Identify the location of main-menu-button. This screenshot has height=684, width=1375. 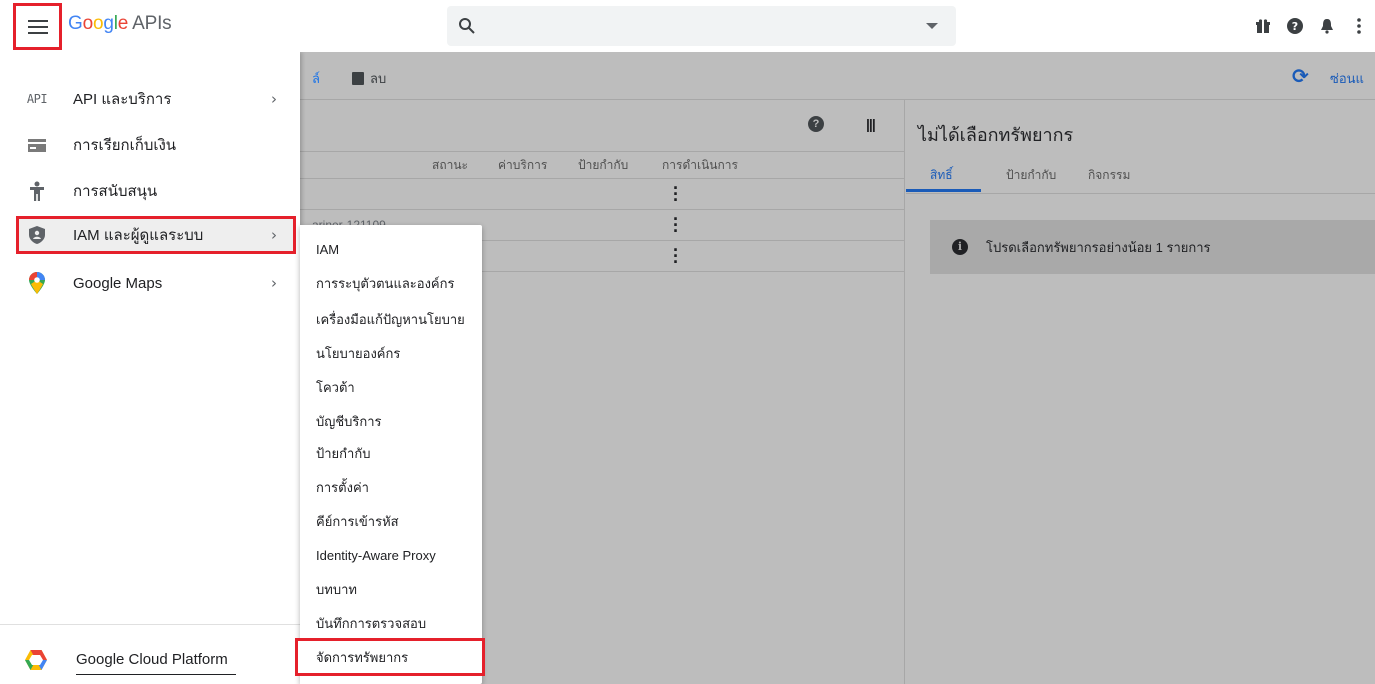
(37, 26).